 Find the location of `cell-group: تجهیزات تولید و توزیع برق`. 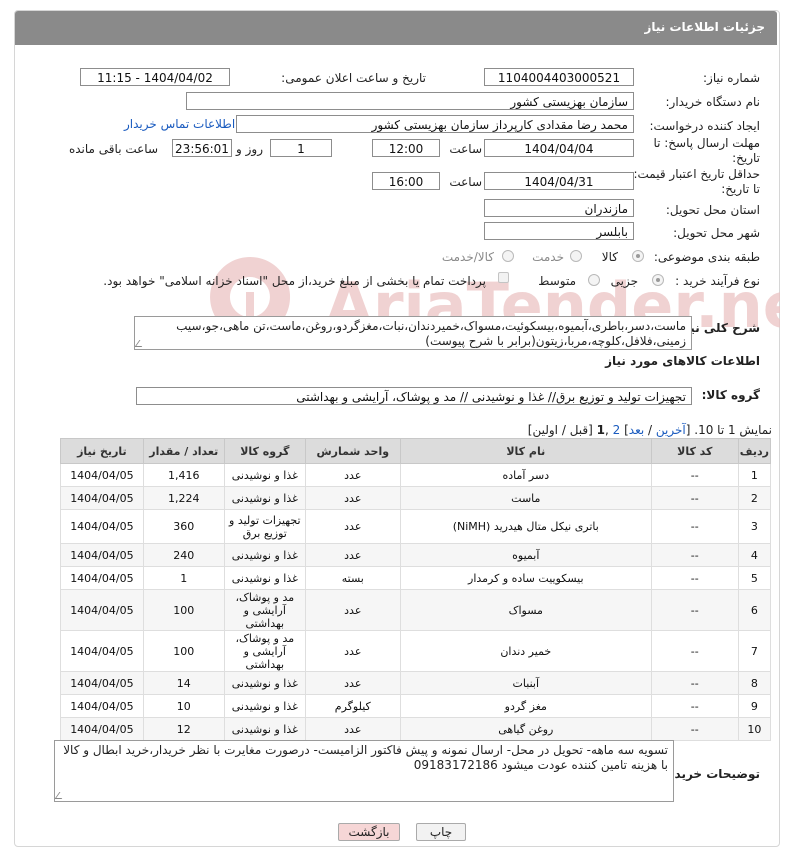

cell-group: تجهیزات تولید و توزیع برق is located at coordinates (264, 526).